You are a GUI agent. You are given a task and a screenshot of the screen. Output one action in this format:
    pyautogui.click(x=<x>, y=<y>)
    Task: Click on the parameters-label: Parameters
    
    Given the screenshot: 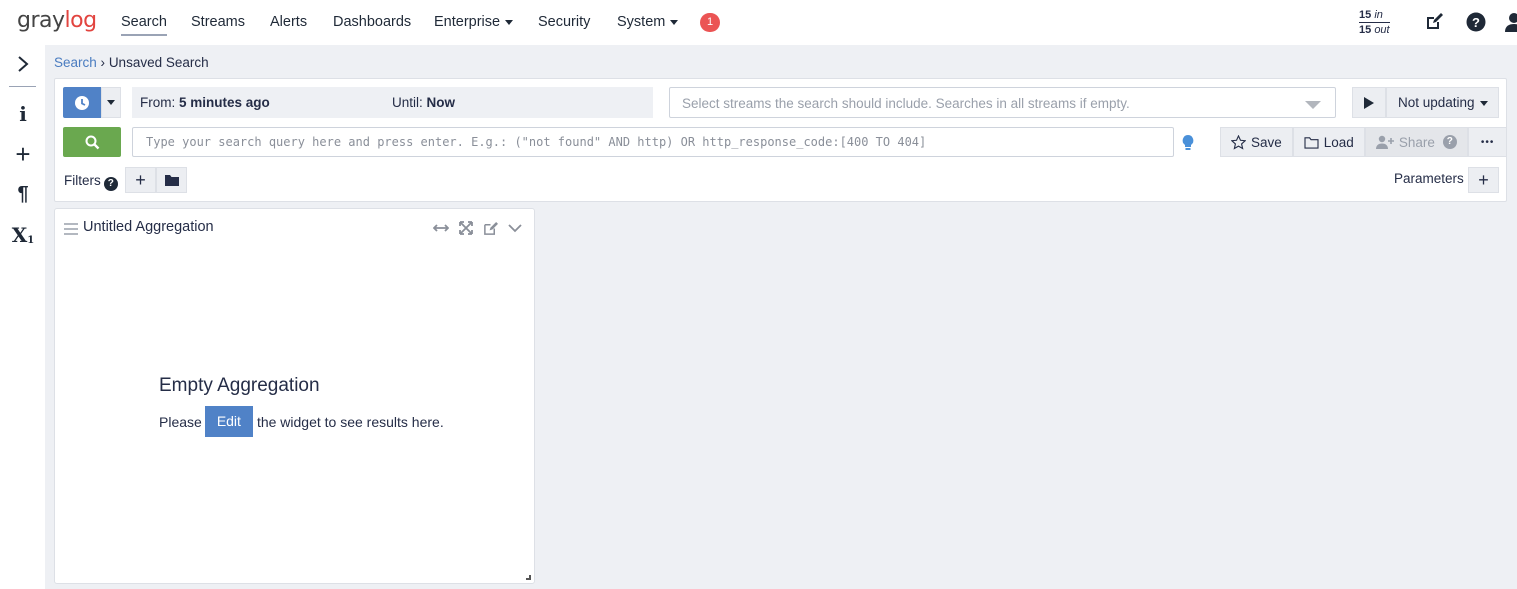 What is the action you would take?
    pyautogui.click(x=1429, y=178)
    